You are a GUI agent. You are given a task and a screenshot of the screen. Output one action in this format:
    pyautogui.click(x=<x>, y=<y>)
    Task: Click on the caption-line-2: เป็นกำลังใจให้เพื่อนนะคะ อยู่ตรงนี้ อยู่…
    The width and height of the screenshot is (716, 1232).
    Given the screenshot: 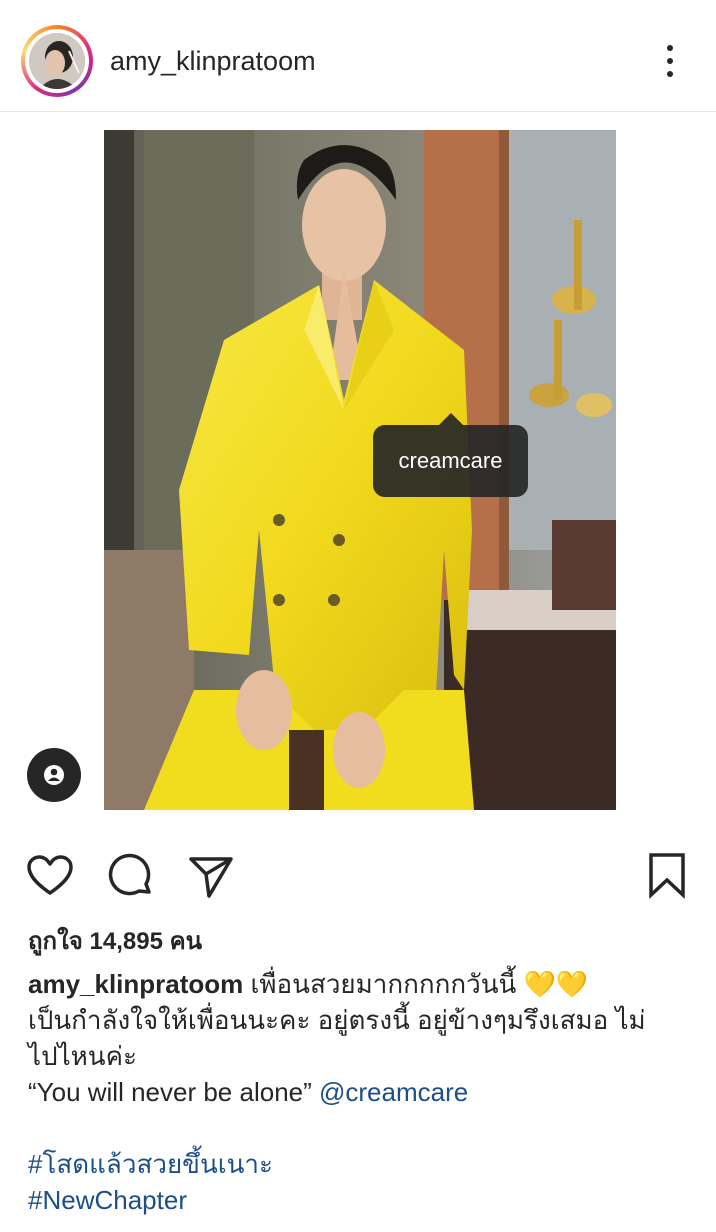 What is the action you would take?
    pyautogui.click(x=337, y=1020)
    